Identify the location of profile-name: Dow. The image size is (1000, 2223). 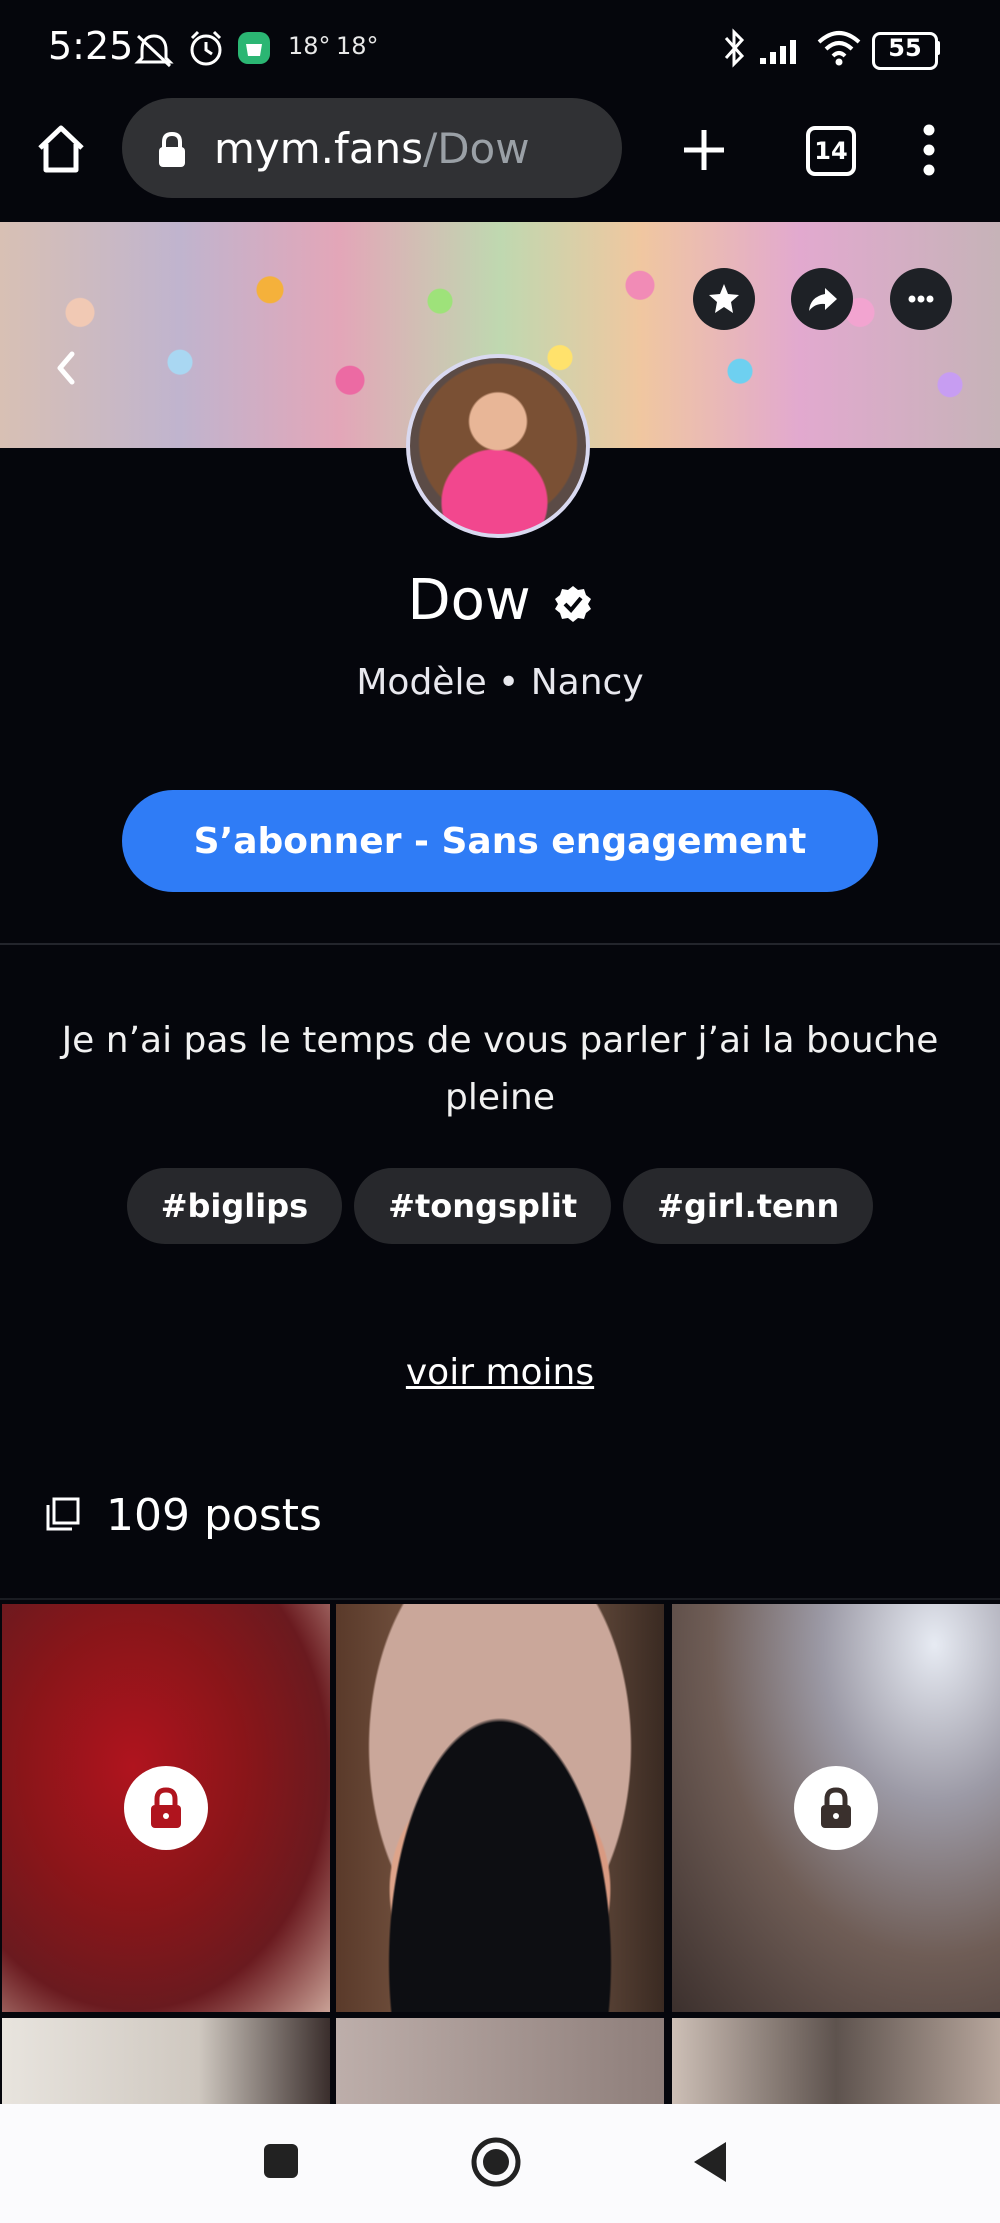
(469, 600).